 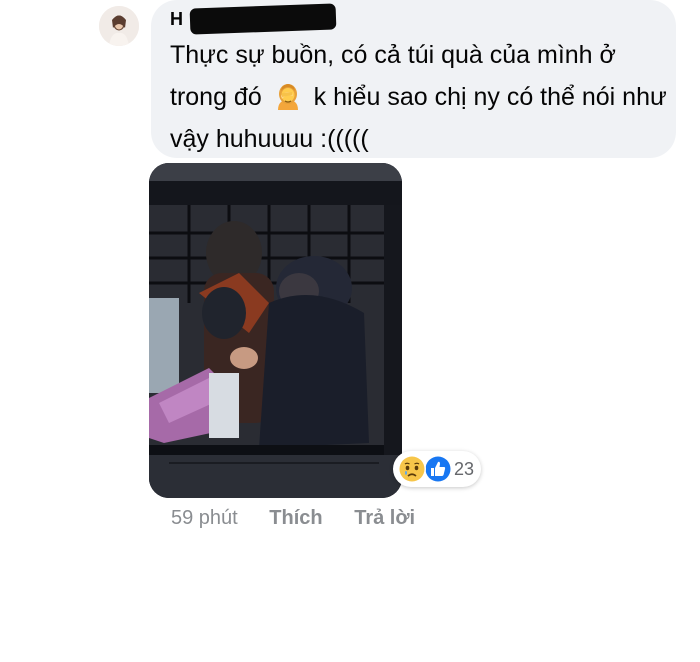 What do you see at coordinates (204, 518) in the screenshot?
I see `comment-timestamp: 59 phút` at bounding box center [204, 518].